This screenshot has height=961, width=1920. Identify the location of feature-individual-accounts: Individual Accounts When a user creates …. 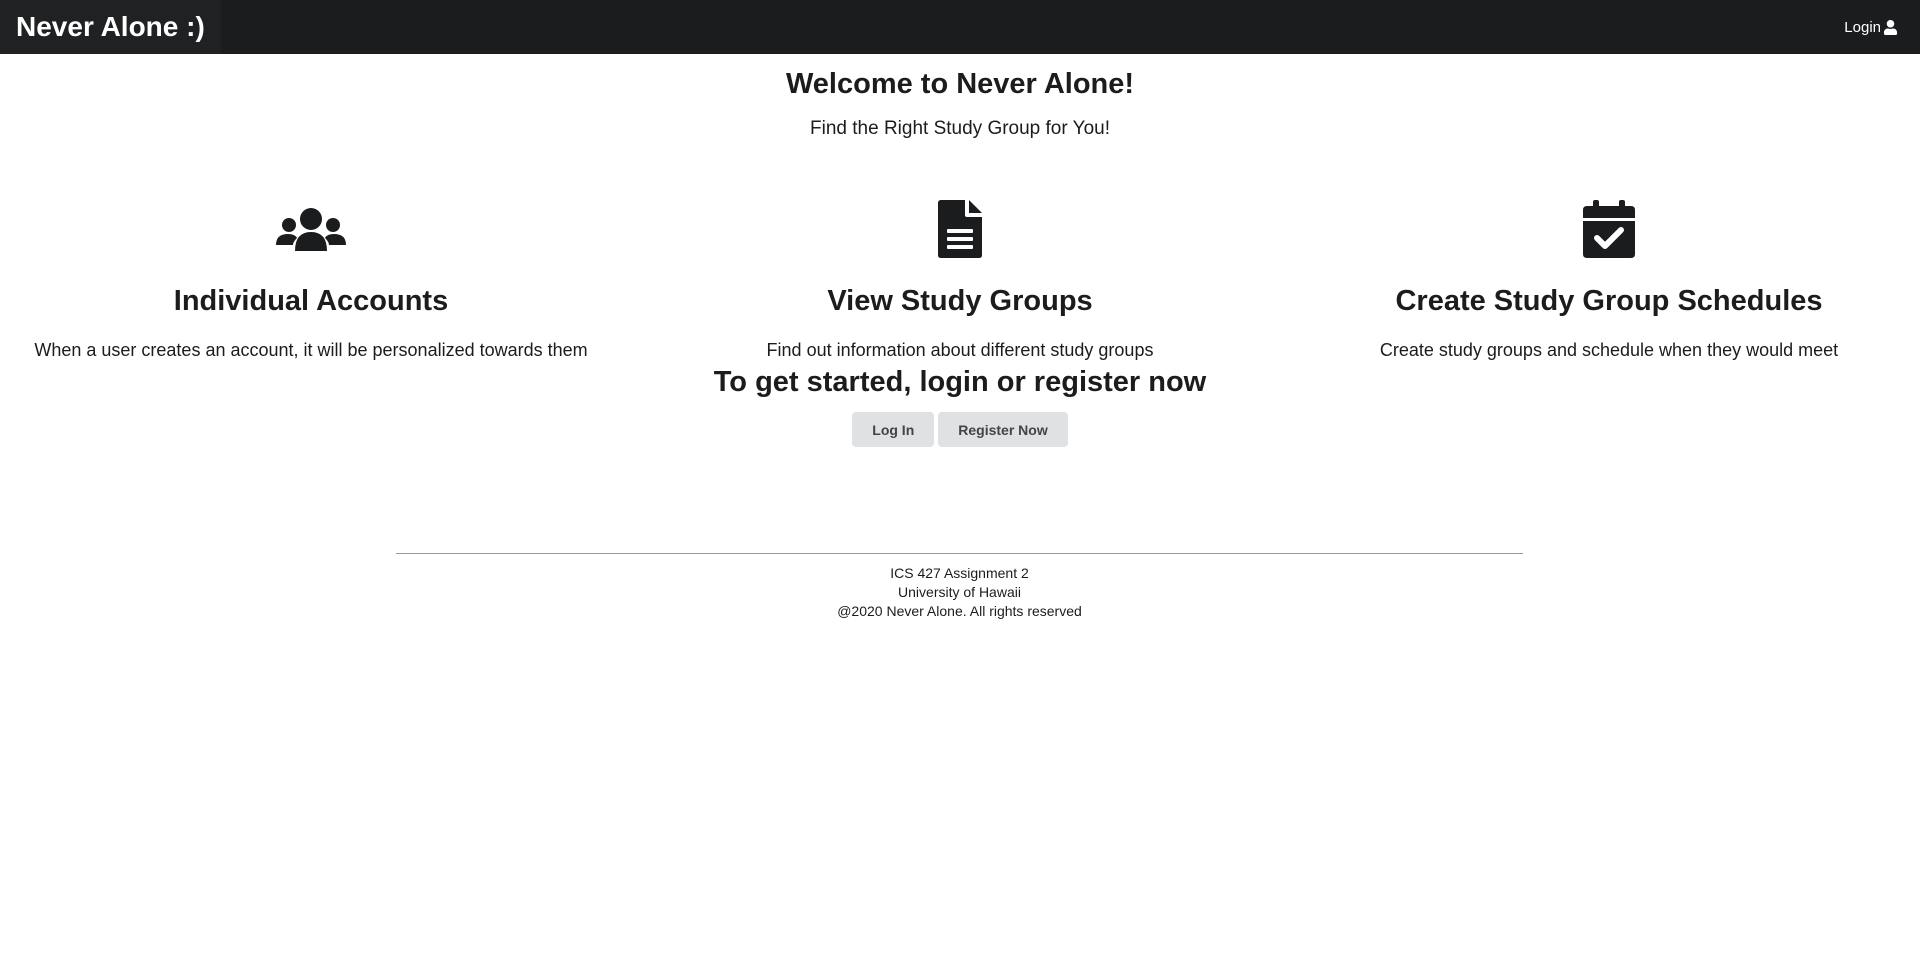
(315, 281).